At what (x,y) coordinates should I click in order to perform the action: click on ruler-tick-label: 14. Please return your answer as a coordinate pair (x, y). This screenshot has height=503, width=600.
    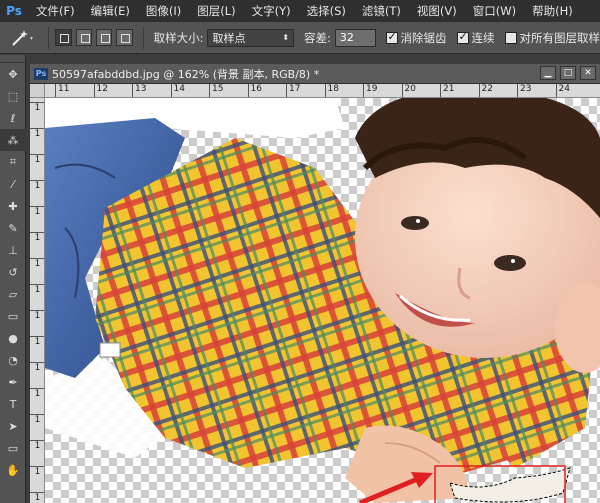
    Looking at the image, I should click on (177, 90).